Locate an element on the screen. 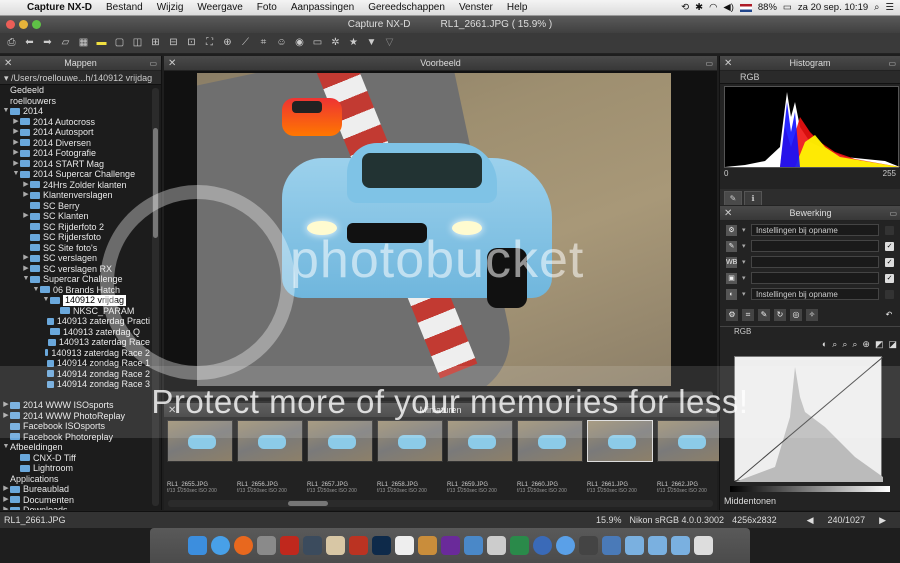 This screenshot has height=563, width=900. utility-icon is located at coordinates (588, 545).